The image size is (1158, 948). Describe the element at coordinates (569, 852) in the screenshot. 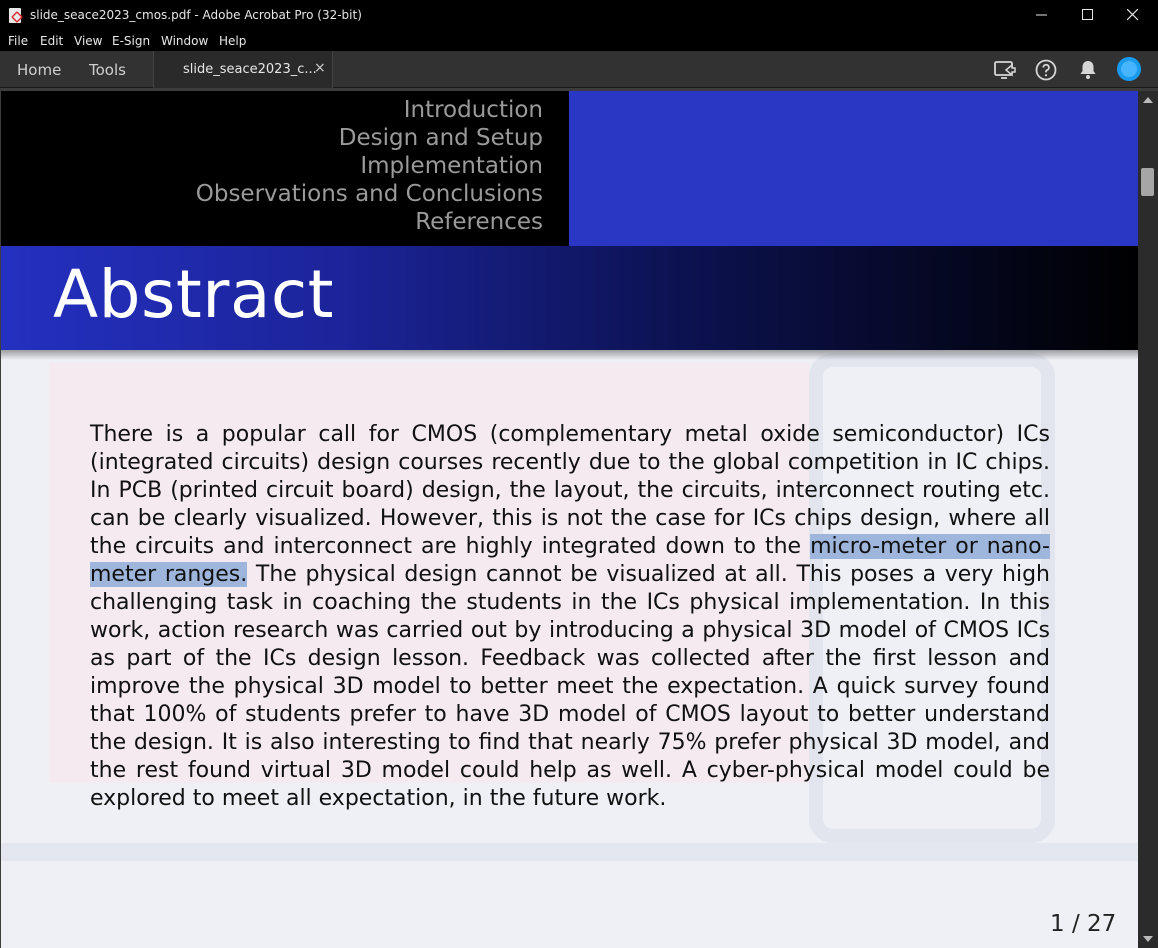

I see `background-trace-decoration` at that location.